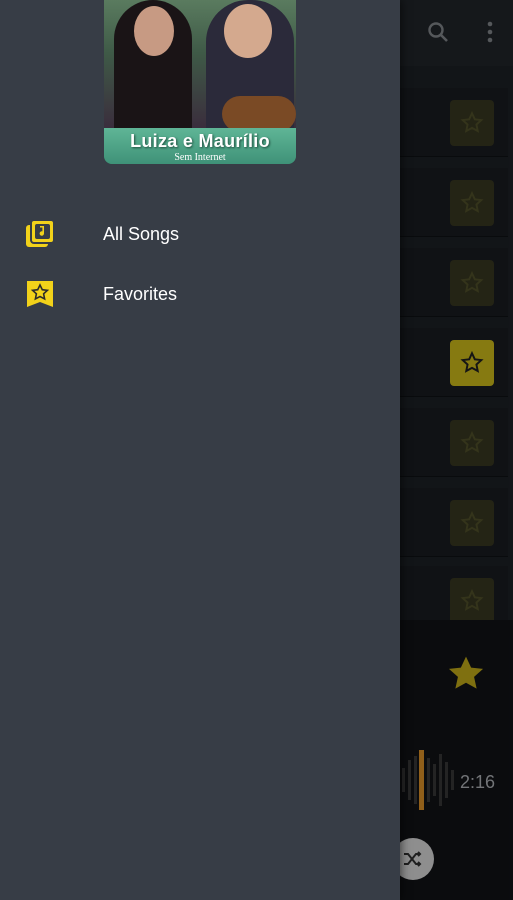  What do you see at coordinates (141, 233) in the screenshot?
I see `drawer-item-label: All Songs` at bounding box center [141, 233].